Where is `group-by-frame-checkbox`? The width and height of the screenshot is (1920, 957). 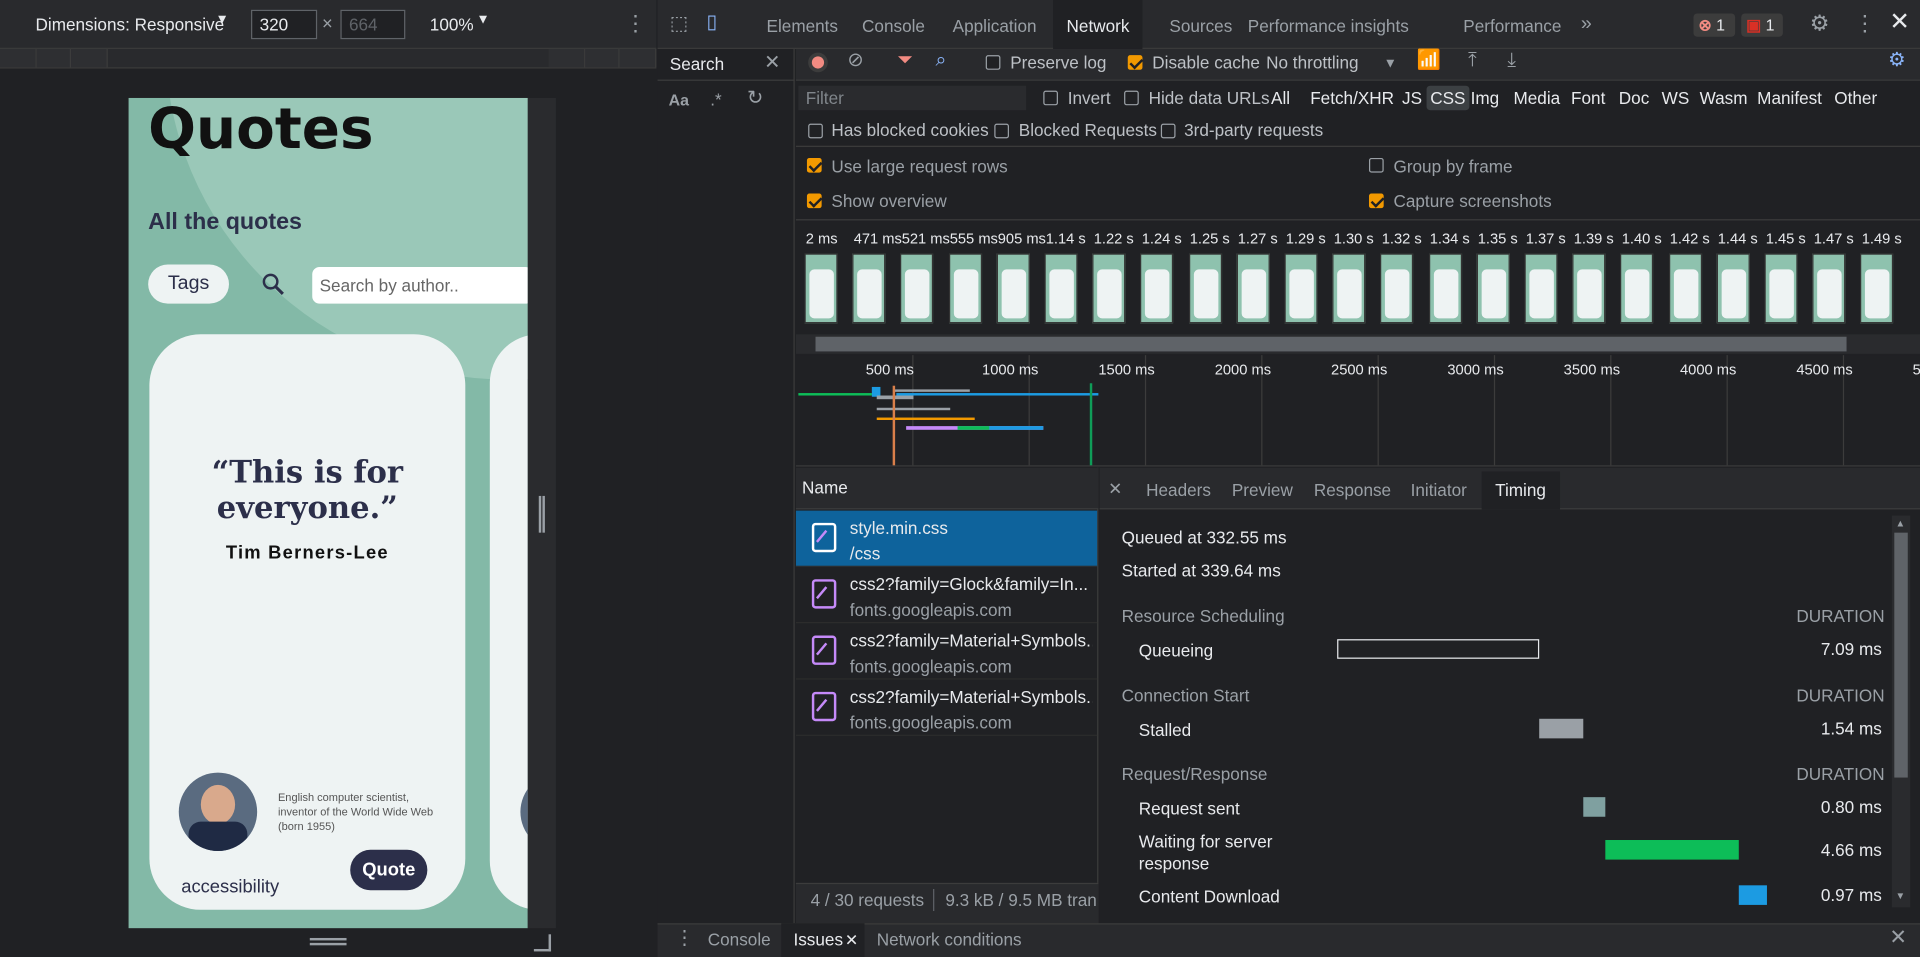
group-by-frame-checkbox is located at coordinates (1376, 165).